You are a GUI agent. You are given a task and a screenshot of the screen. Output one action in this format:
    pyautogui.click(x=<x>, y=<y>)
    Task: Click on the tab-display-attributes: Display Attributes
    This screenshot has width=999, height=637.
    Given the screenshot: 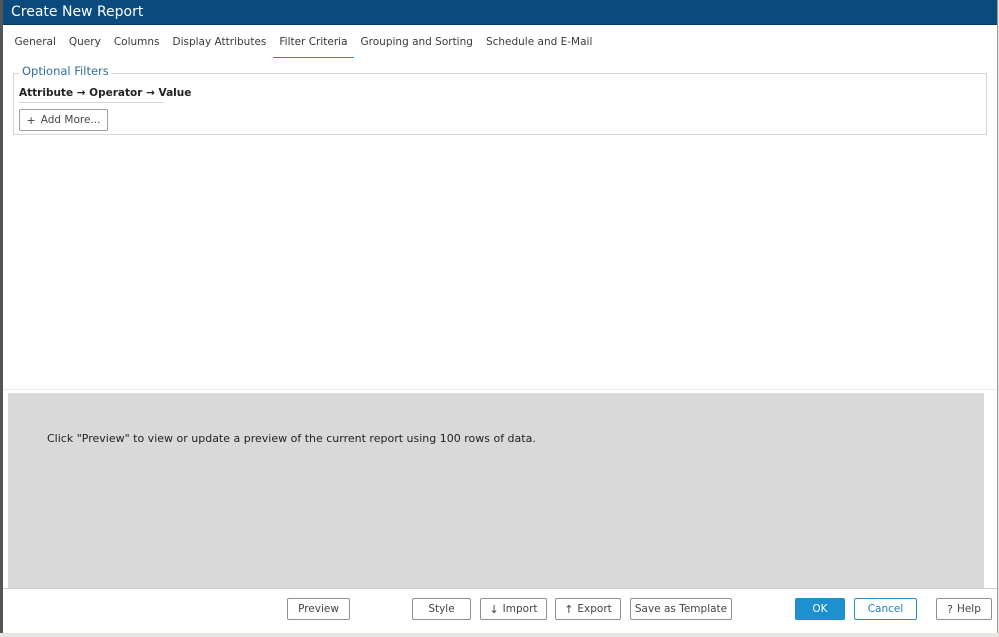 What is the action you would take?
    pyautogui.click(x=219, y=43)
    